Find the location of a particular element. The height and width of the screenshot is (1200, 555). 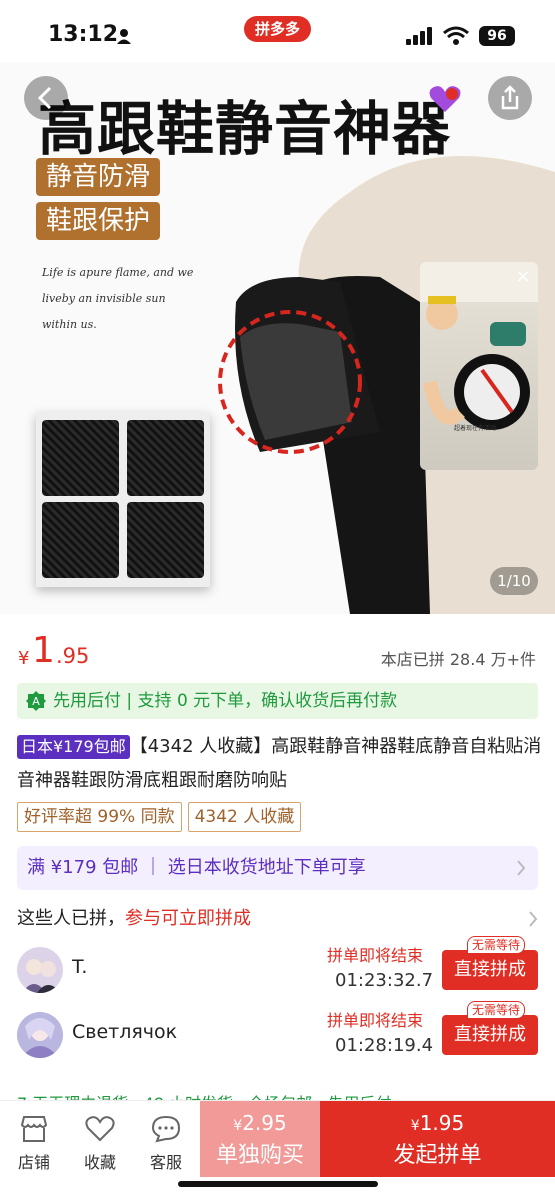

price-integer: 1 is located at coordinates (43, 650).